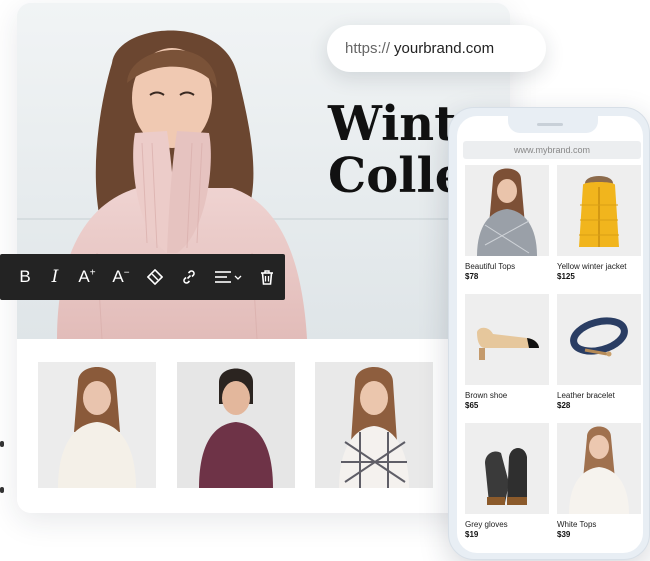  I want to click on bold-button: B, so click(25, 277).